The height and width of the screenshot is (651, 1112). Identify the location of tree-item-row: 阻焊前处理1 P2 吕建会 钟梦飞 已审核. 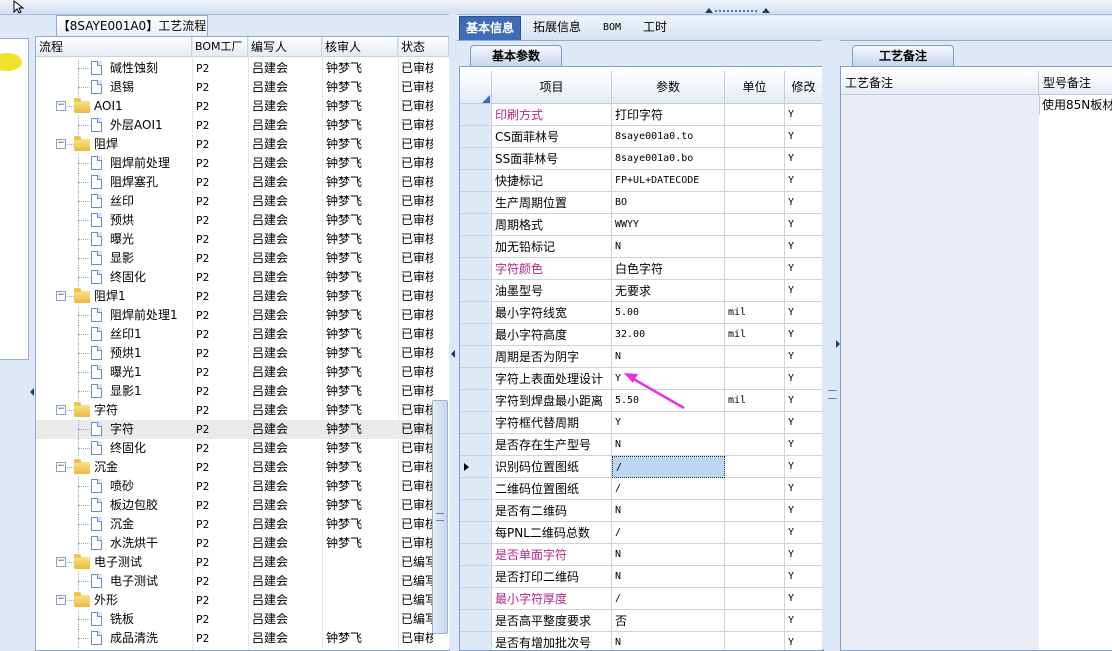
(234, 315).